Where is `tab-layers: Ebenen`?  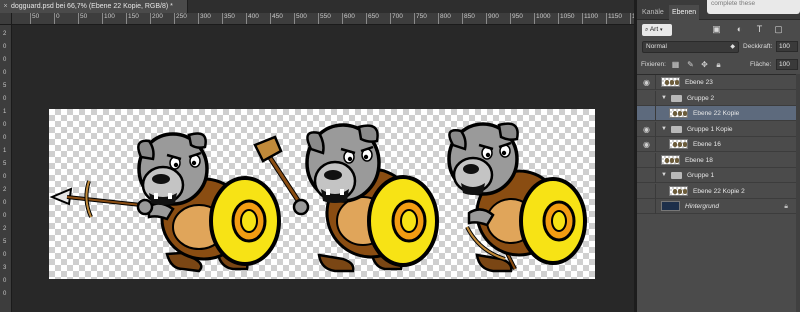 tab-layers: Ebenen is located at coordinates (684, 12).